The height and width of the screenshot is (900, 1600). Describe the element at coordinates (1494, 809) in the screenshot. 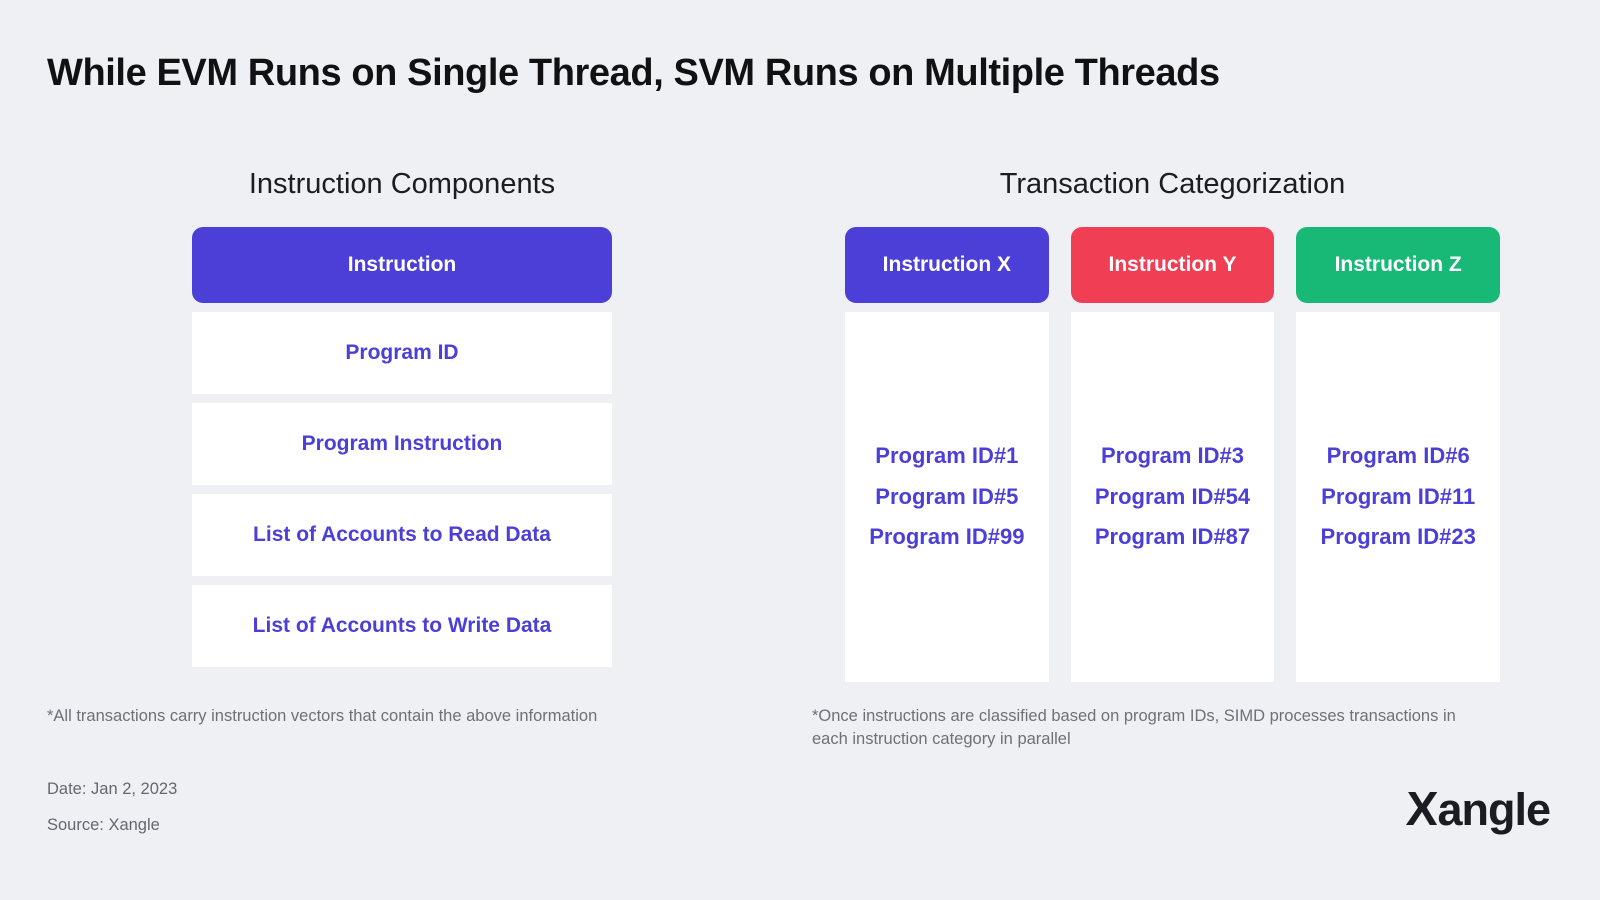

I see `xangle-logo-wordmark: angle` at that location.